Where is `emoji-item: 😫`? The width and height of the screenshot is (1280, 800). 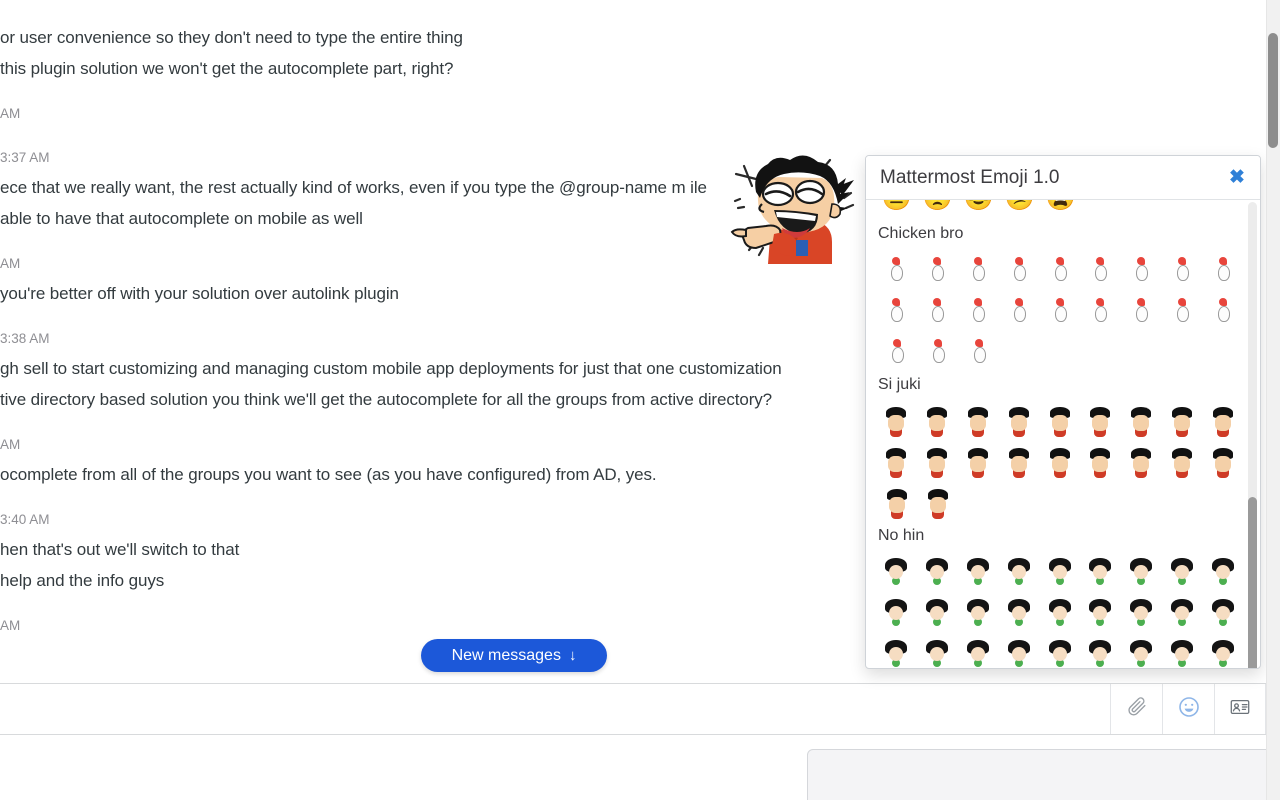 emoji-item: 😫 is located at coordinates (1060, 208).